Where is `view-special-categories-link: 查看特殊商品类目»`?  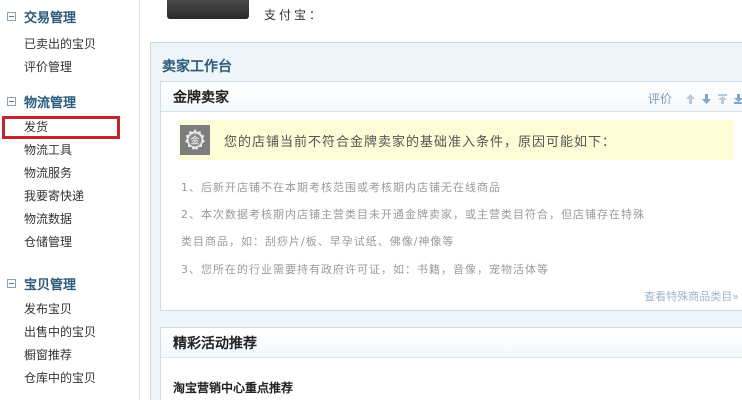
view-special-categories-link: 查看特殊商品类目» is located at coordinates (691, 296).